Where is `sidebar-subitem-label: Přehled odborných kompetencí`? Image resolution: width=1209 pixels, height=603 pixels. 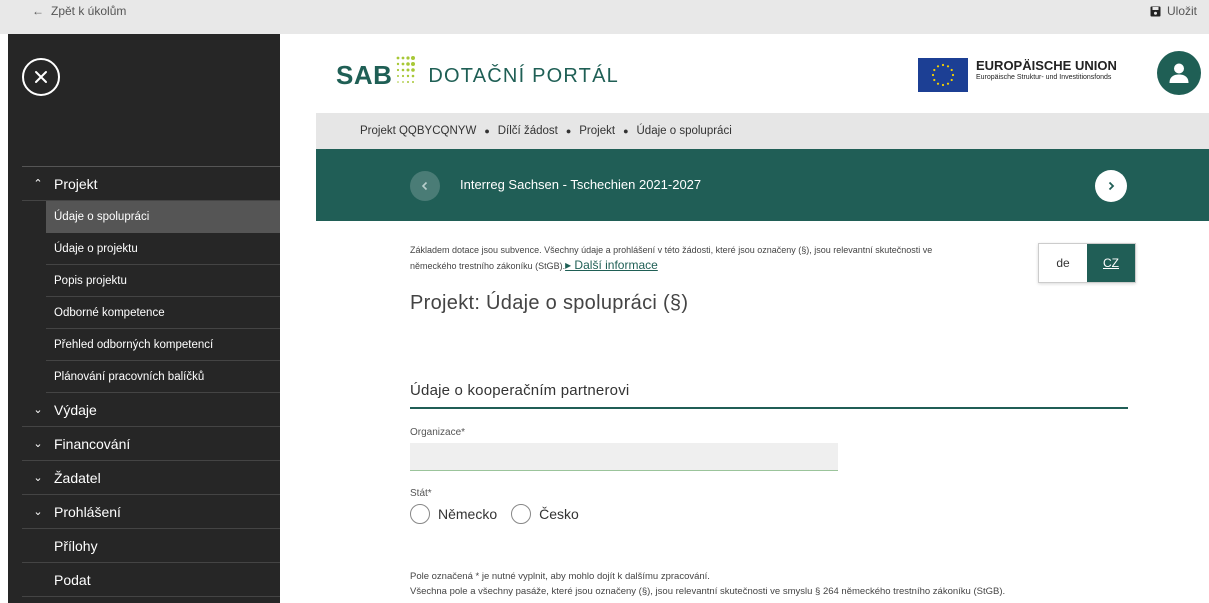 sidebar-subitem-label: Přehled odborných kompetencí is located at coordinates (134, 344).